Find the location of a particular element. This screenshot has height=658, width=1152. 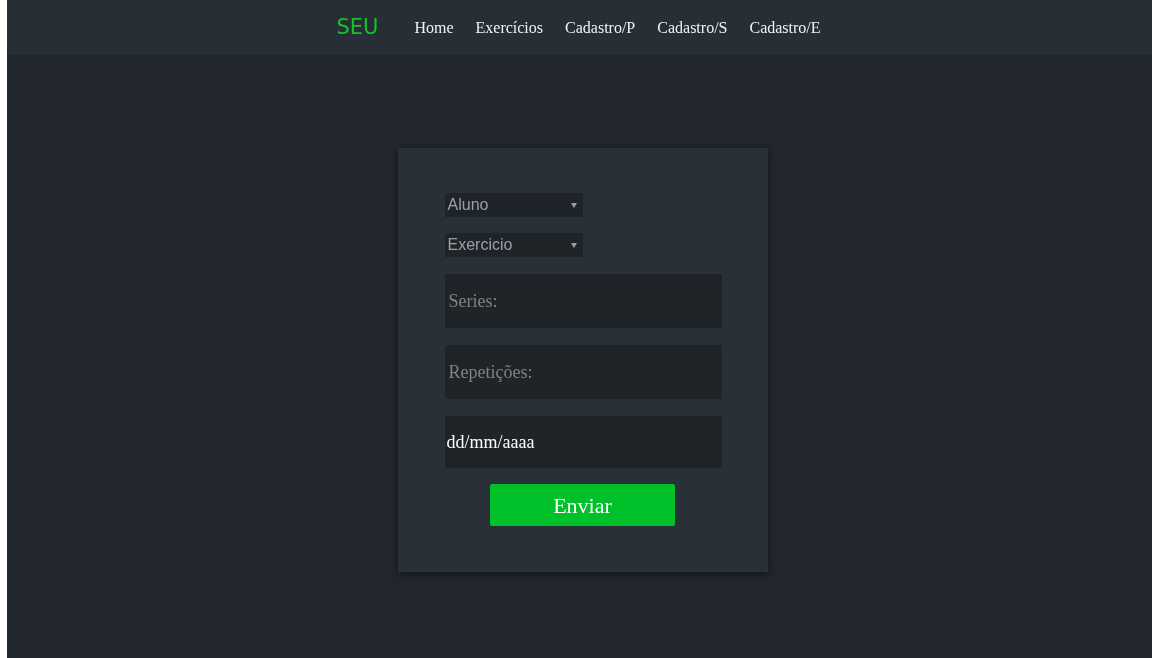

nav-link: Home is located at coordinates (434, 27).